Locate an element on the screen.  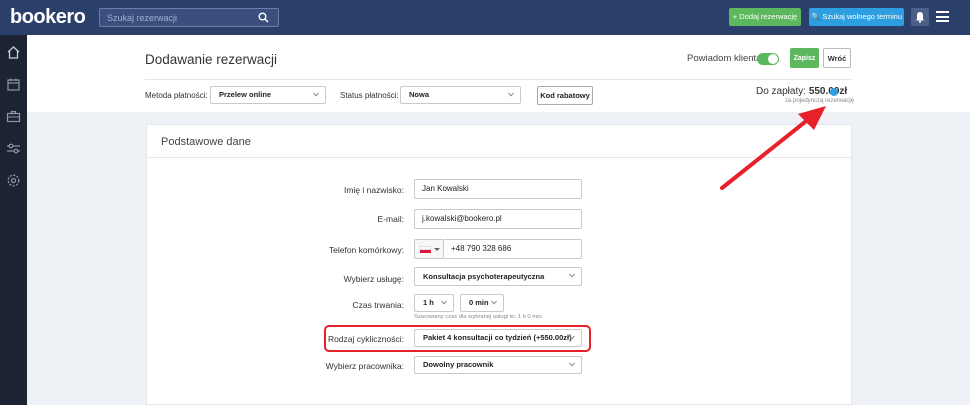
save-button: Zapisz is located at coordinates (804, 58).